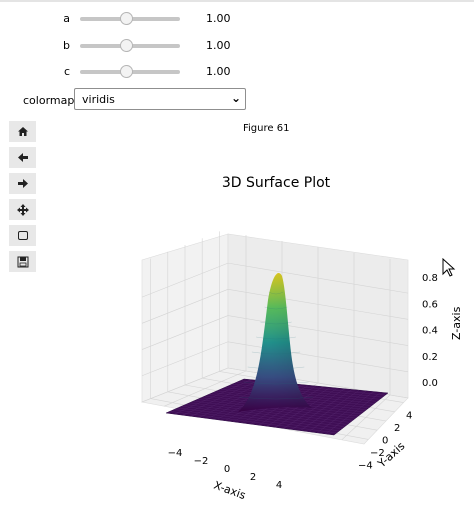 This screenshot has width=474, height=505. I want to click on slider-label-b: b, so click(66, 45).